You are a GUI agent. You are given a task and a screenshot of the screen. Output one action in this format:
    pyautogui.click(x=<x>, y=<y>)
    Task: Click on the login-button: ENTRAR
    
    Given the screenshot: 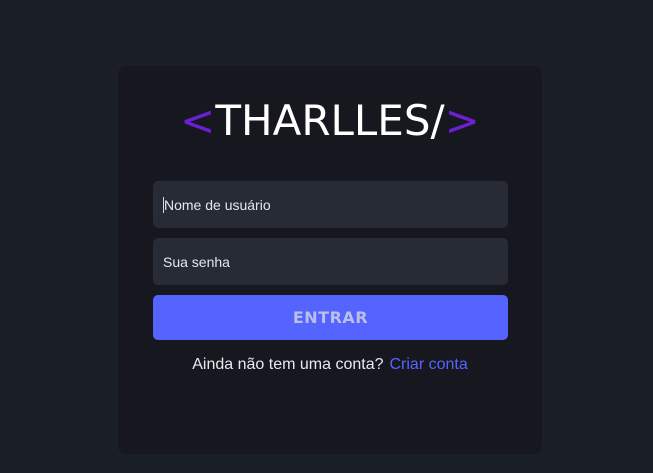 What is the action you would take?
    pyautogui.click(x=330, y=317)
    